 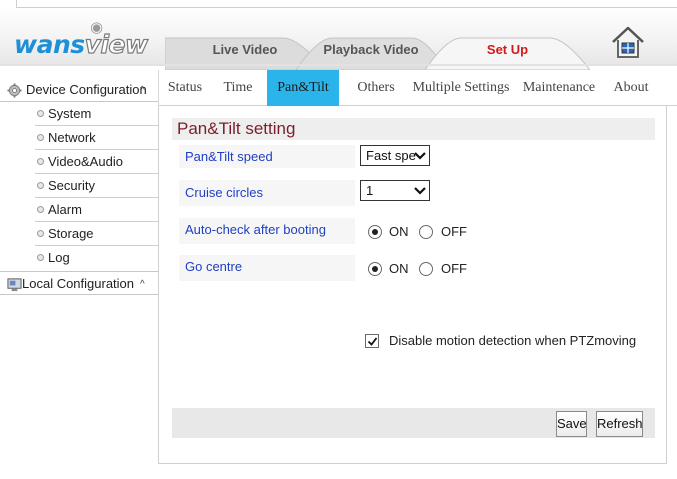 I want to click on auto-check-label: Auto-check after booting, so click(x=267, y=231).